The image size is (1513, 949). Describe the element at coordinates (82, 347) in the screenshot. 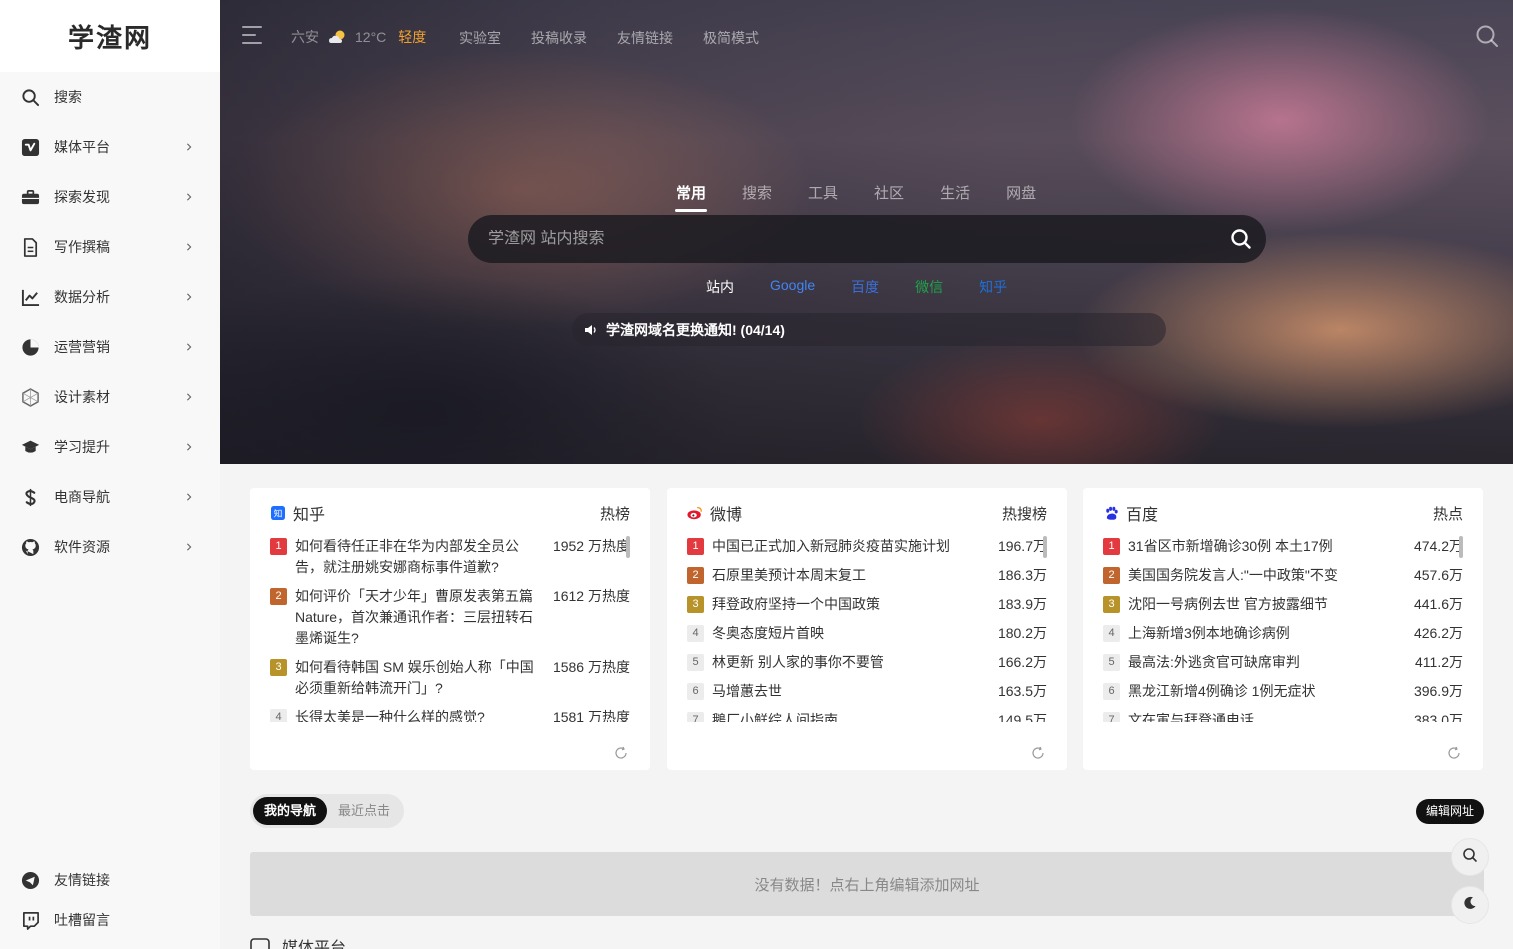

I see `sidebar-item-label: 运营营销` at that location.